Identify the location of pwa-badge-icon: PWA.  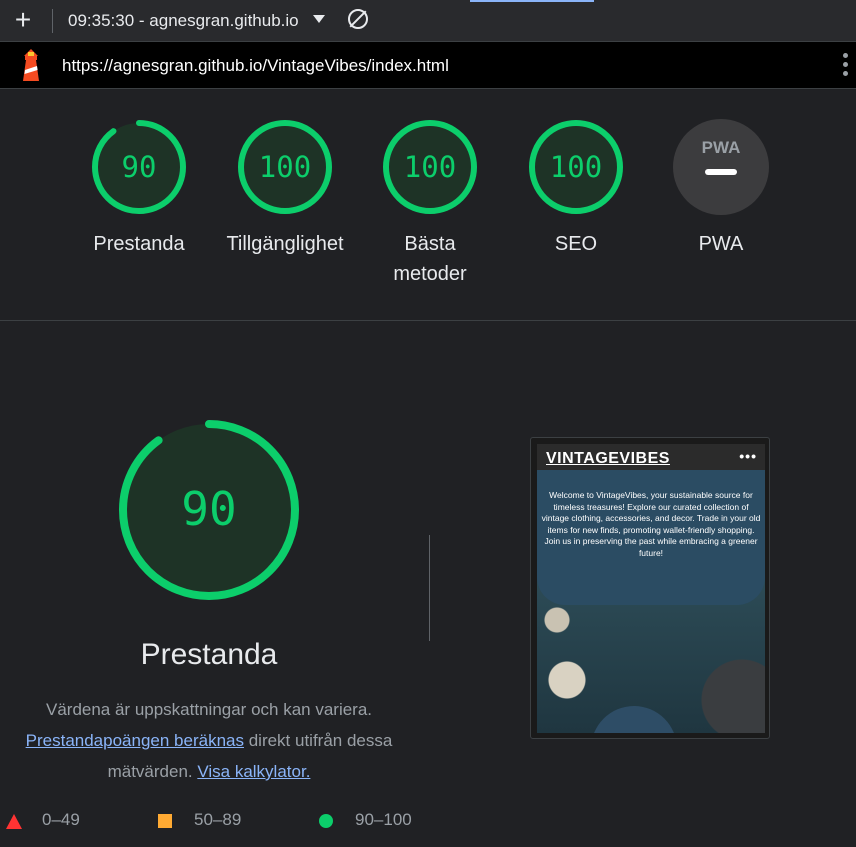
(721, 167).